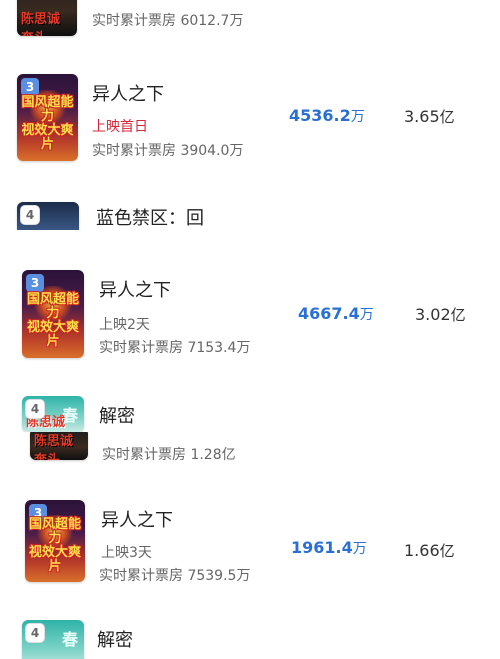  I want to click on movie-row-partial-top: 陈思诚 奔头 实时累计票房 6012.7万, so click(250, 20).